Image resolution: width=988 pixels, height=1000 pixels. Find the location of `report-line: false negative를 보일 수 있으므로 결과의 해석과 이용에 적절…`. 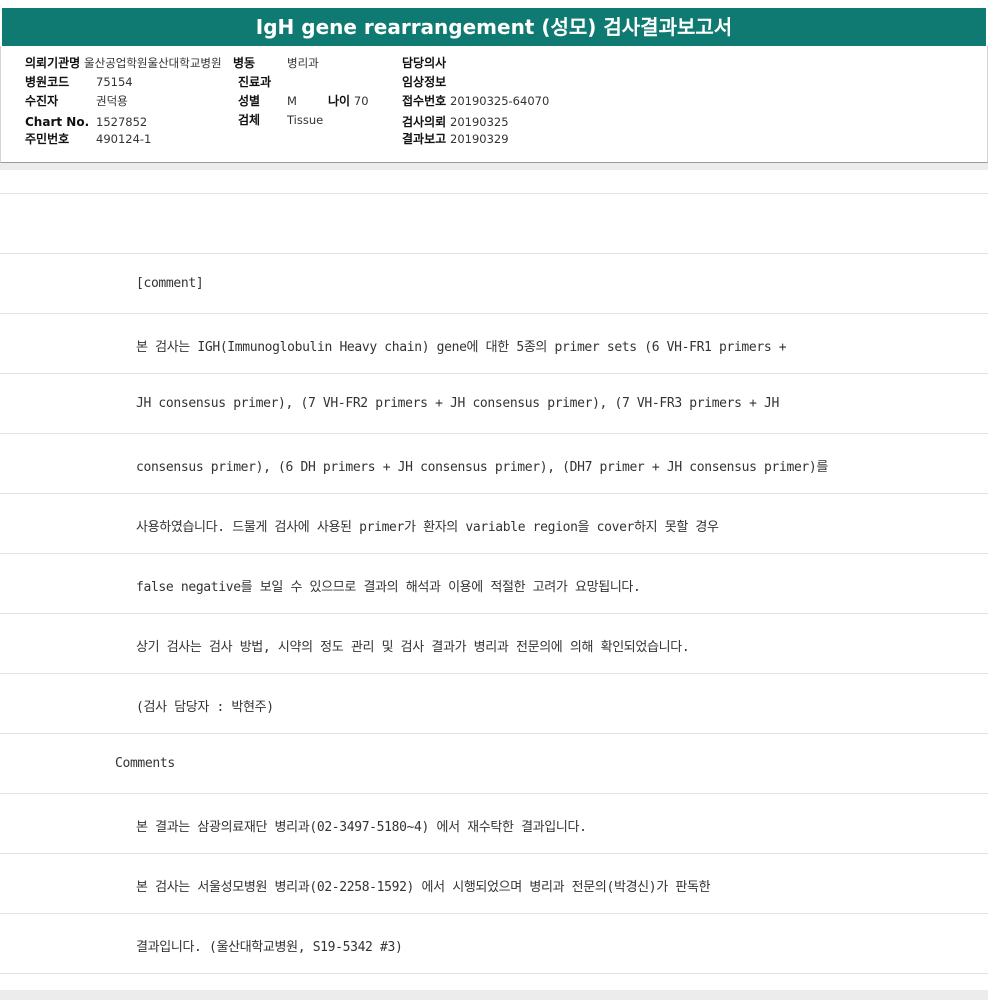

report-line: false negative를 보일 수 있으므로 결과의 해석과 이용에 적절… is located at coordinates (388, 587).